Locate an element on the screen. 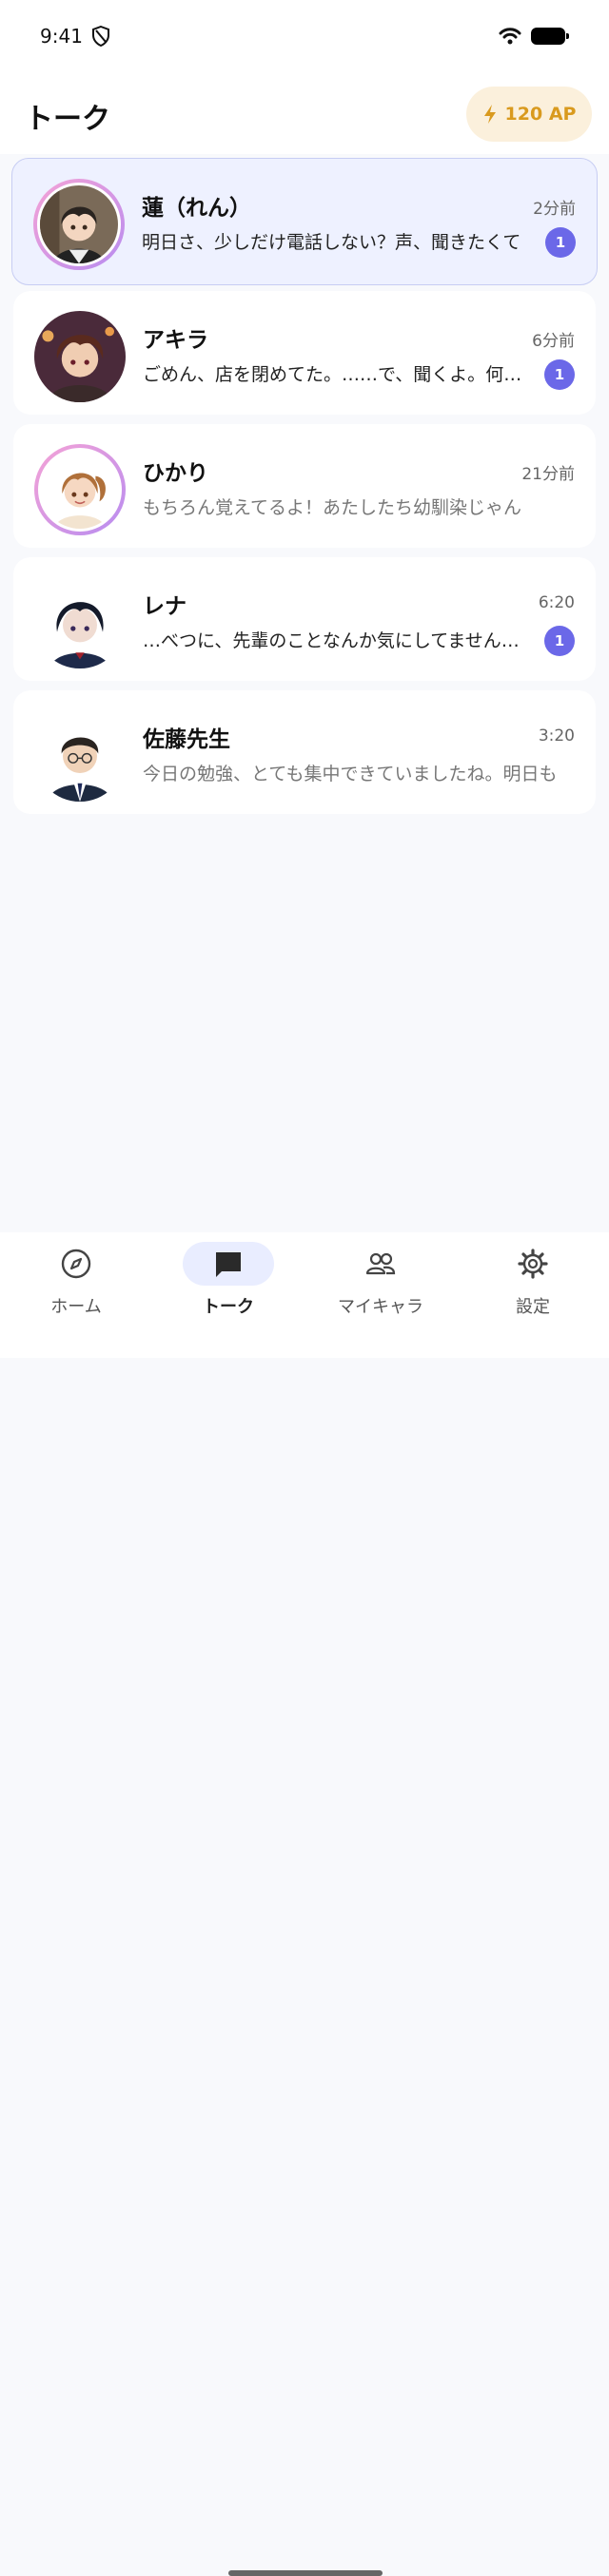  home-indicator is located at coordinates (306, 2573).